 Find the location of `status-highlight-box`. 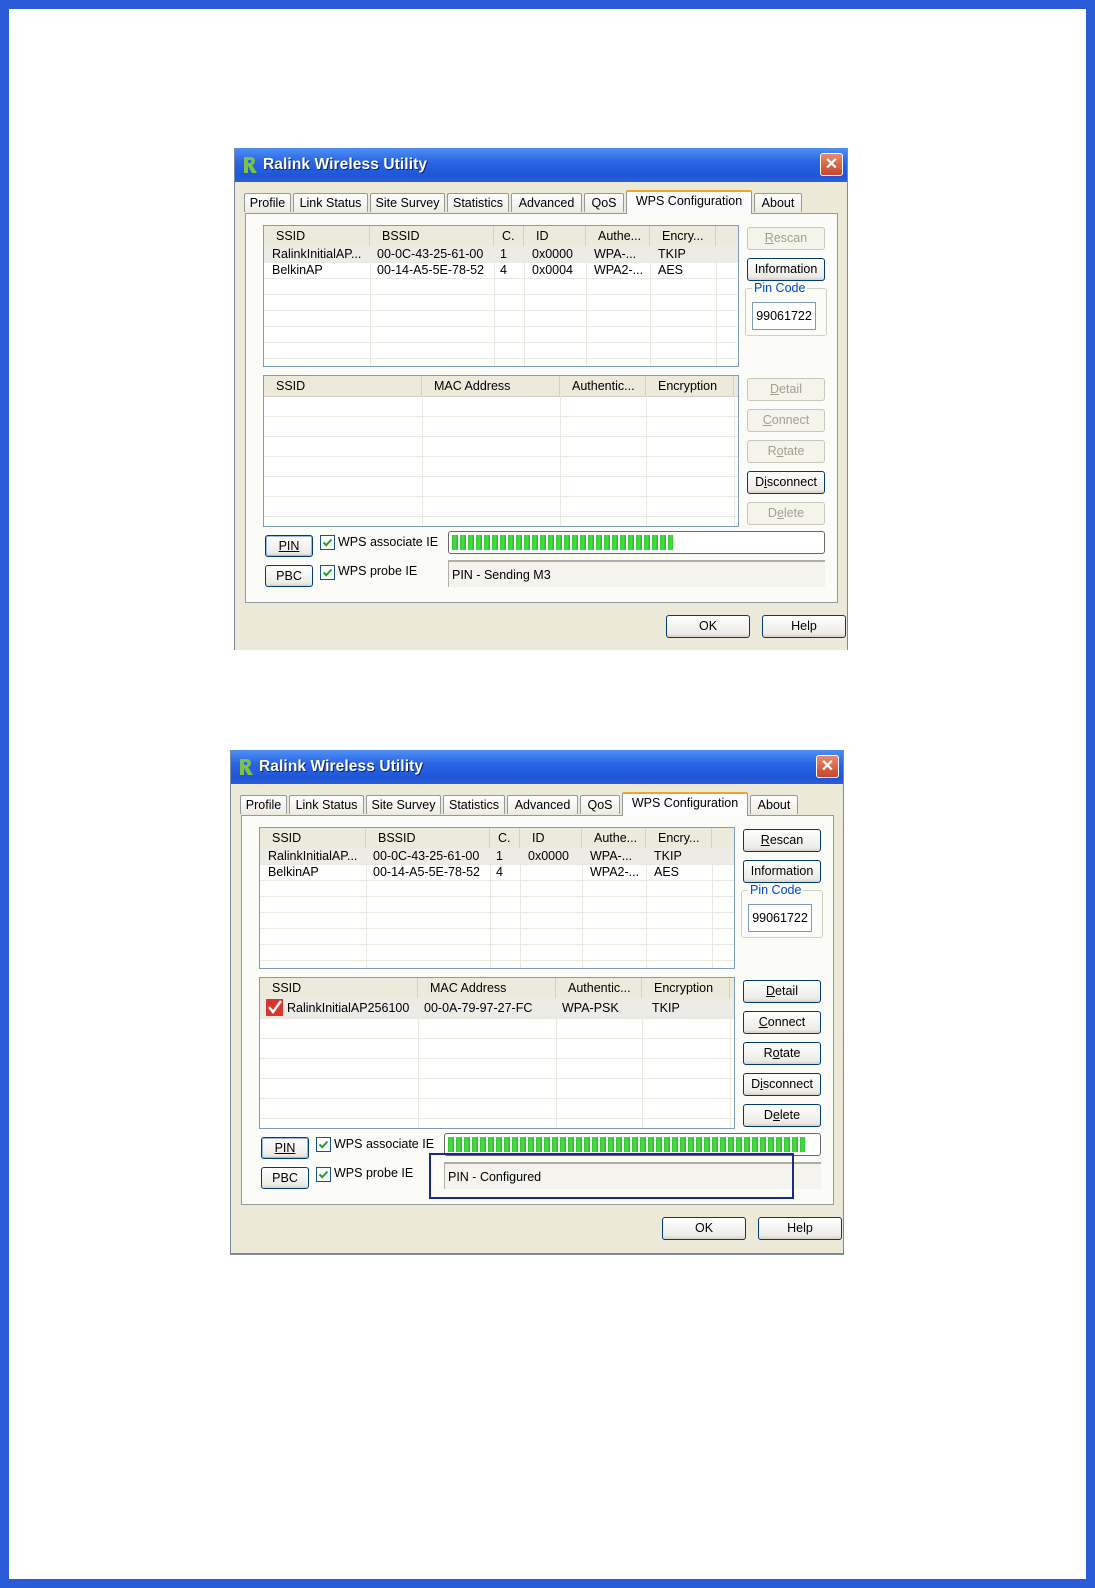

status-highlight-box is located at coordinates (611, 1176).